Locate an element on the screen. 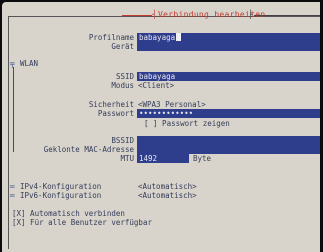 Image resolution: width=323 pixels, height=252 pixels. ssid-label: SSID is located at coordinates (124, 76).